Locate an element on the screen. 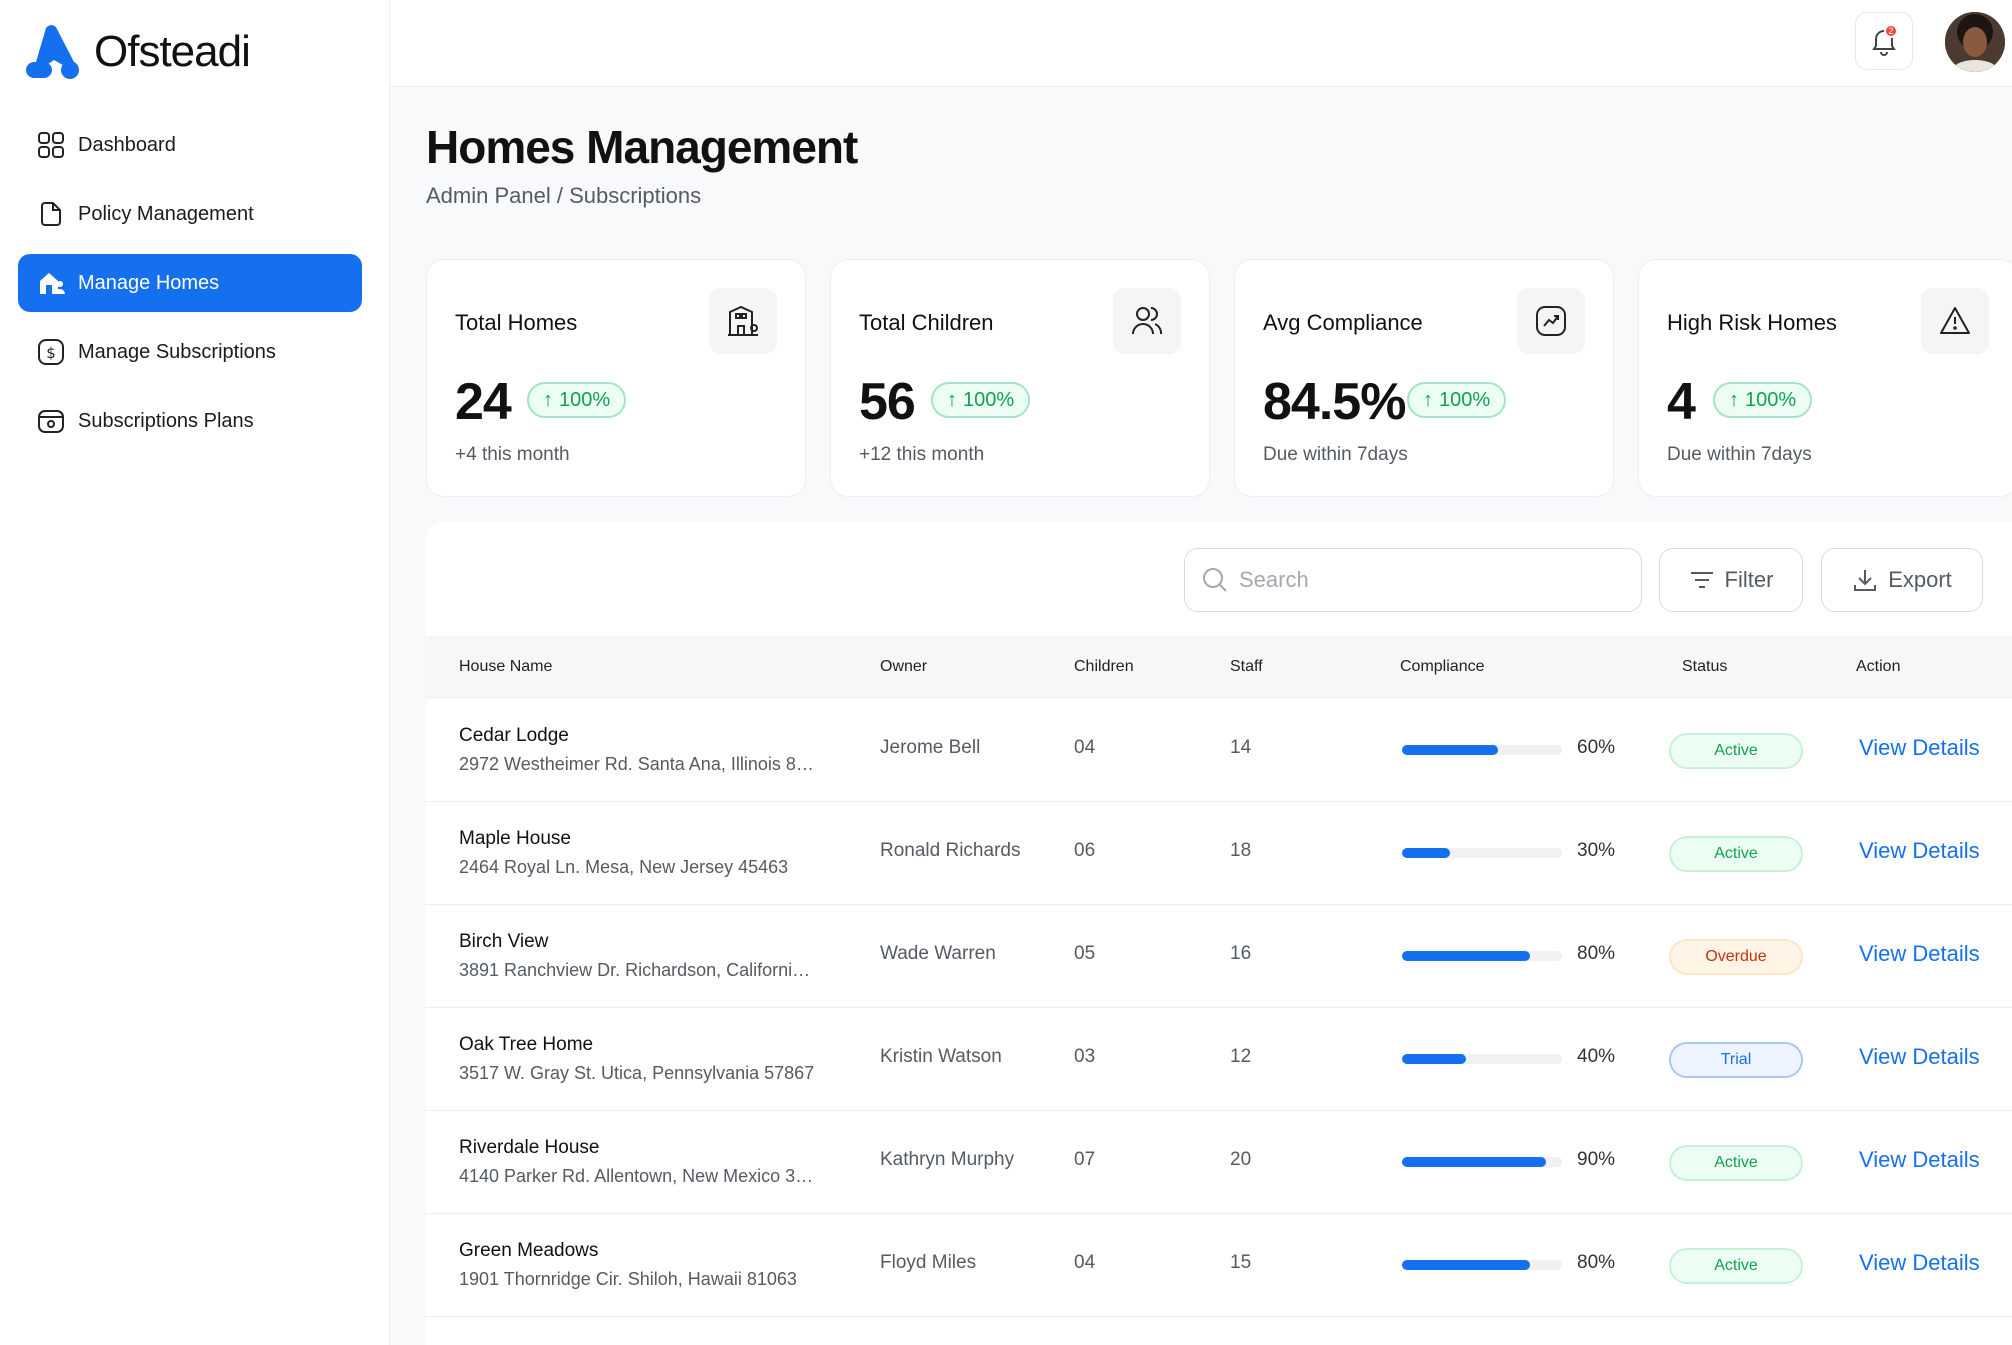  staff-count: 12 is located at coordinates (1241, 1056).